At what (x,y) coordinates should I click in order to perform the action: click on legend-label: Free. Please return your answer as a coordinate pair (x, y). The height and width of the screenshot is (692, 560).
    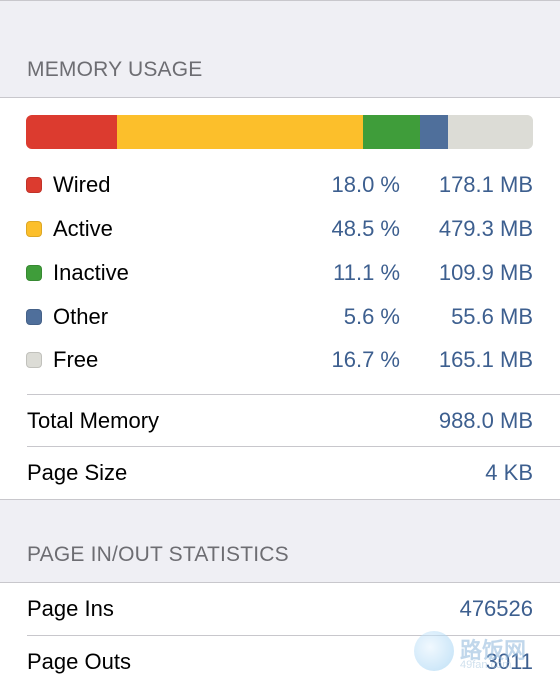
    Looking at the image, I should click on (76, 359).